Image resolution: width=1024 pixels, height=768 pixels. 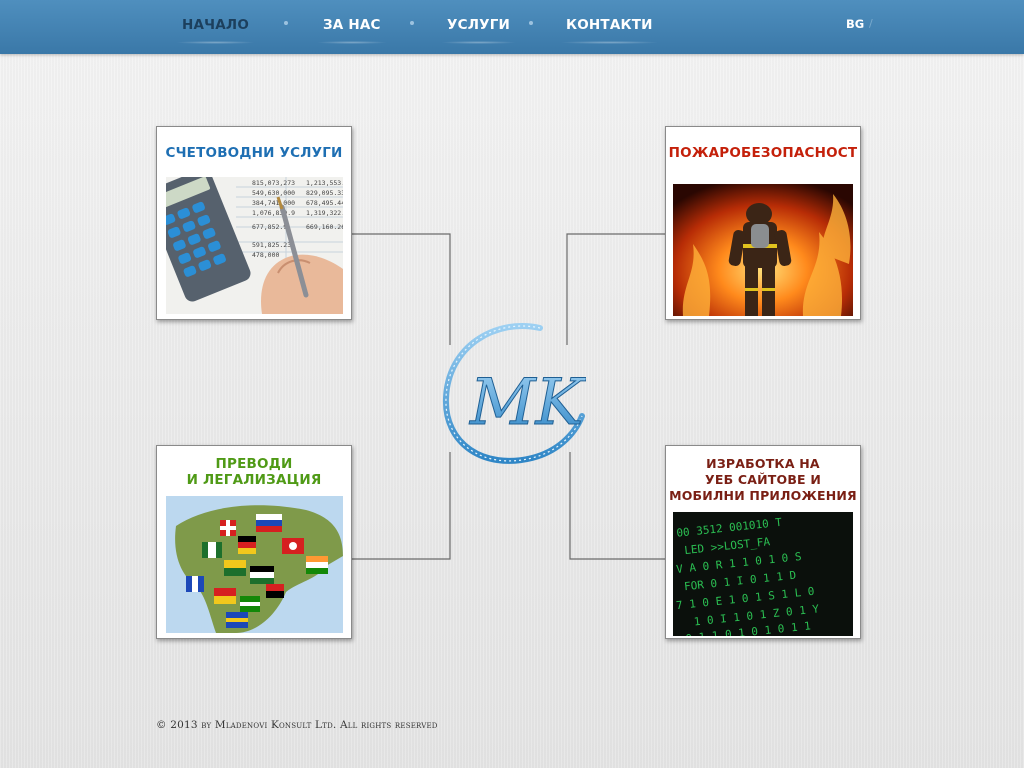 What do you see at coordinates (273, 213) in the screenshot?
I see `svg-text: 1,076,839.9` at bounding box center [273, 213].